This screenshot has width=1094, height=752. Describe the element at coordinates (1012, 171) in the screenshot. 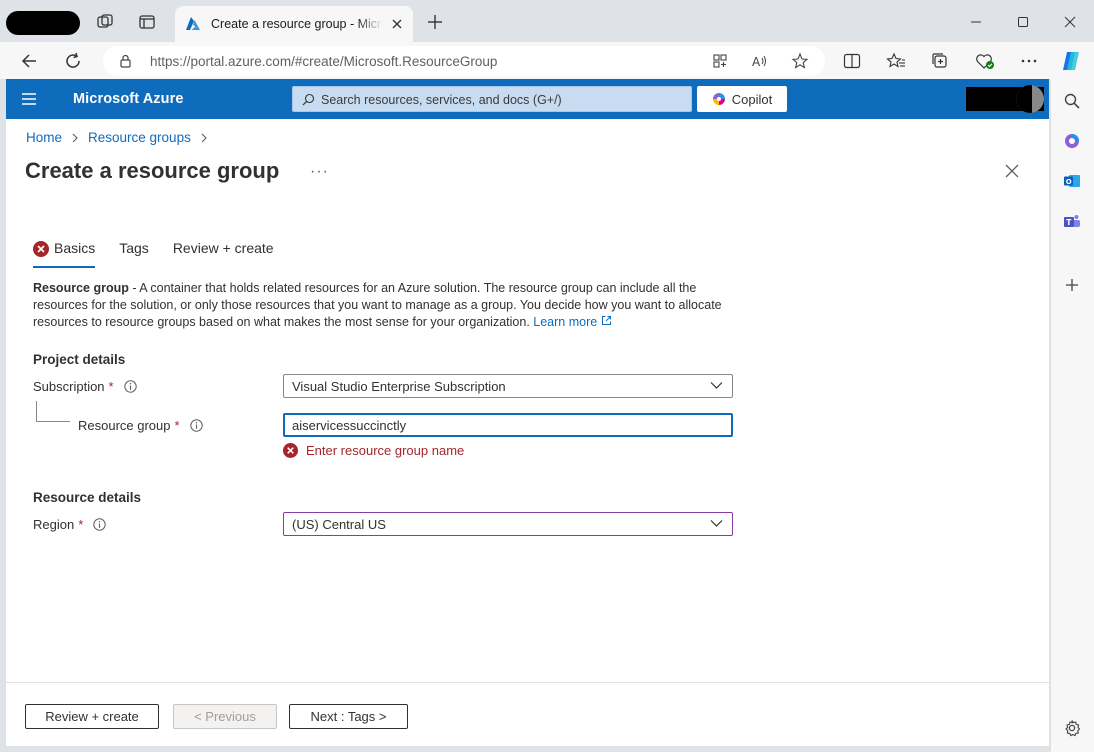

I see `close-icon` at that location.